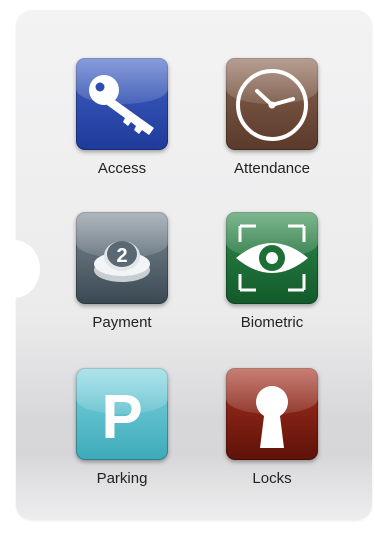 The width and height of the screenshot is (375, 538). I want to click on clock-icon, so click(272, 104).